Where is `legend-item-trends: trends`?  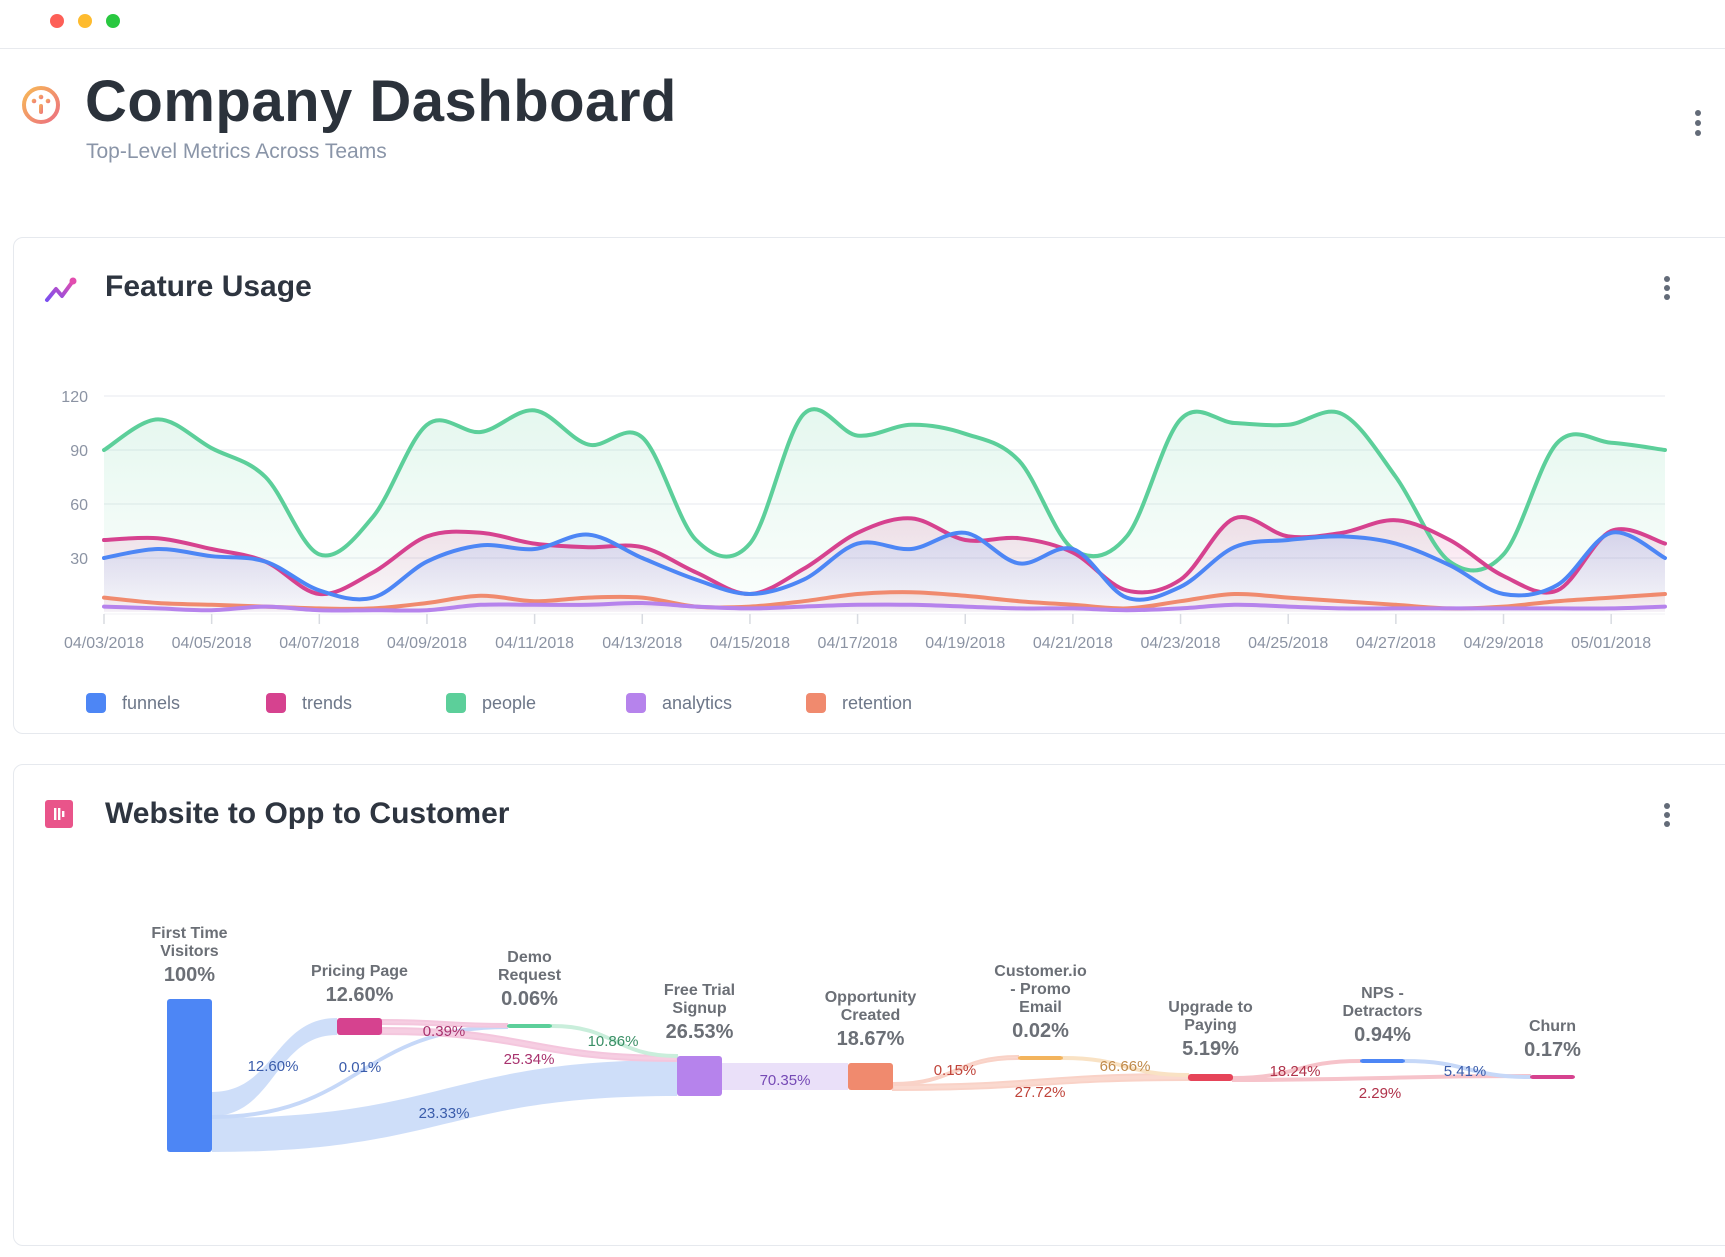
legend-item-trends: trends is located at coordinates (356, 703).